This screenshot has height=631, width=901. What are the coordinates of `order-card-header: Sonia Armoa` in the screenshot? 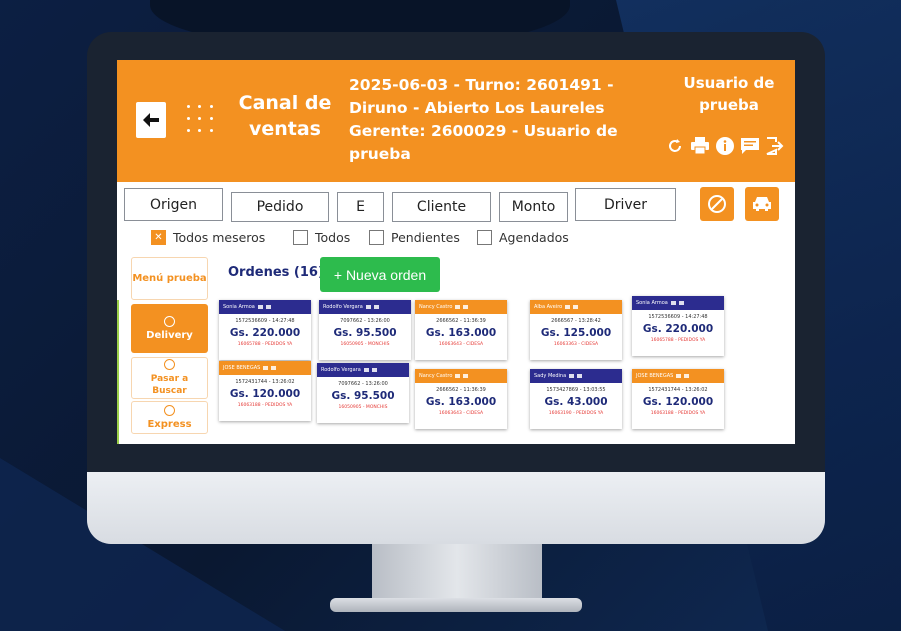 It's located at (678, 303).